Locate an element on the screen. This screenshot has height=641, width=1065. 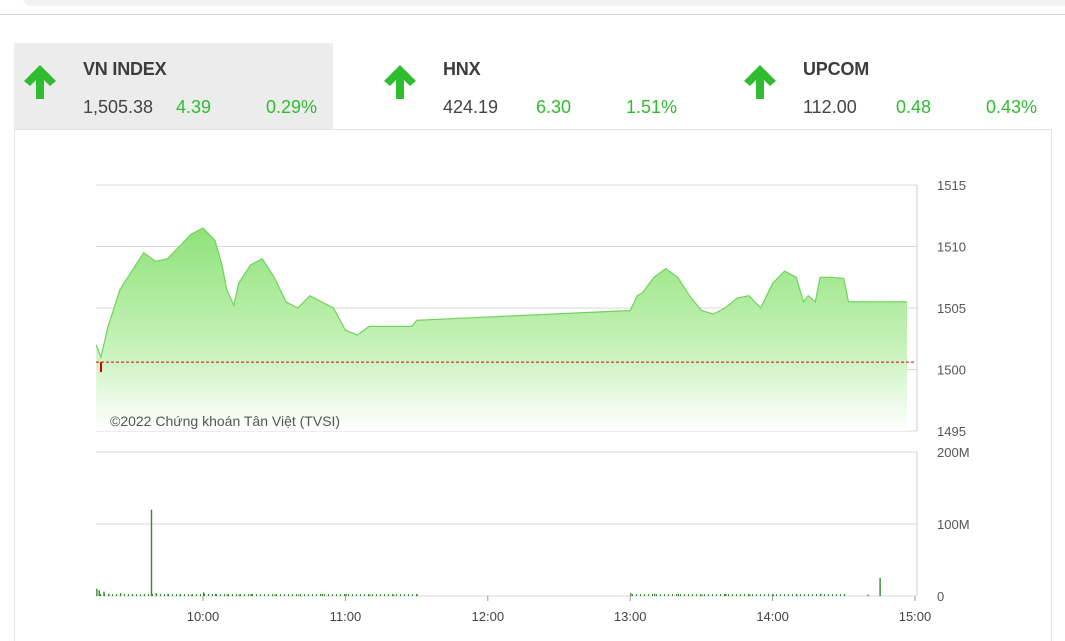
price-ytick: 1495 is located at coordinates (951, 431).